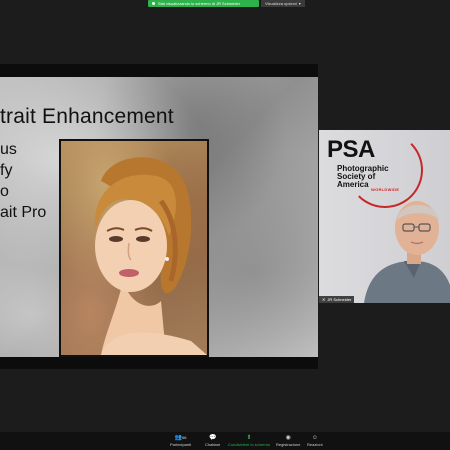 This screenshot has height=450, width=450. What do you see at coordinates (212, 438) in the screenshot?
I see `chat-icon: 💬` at bounding box center [212, 438].